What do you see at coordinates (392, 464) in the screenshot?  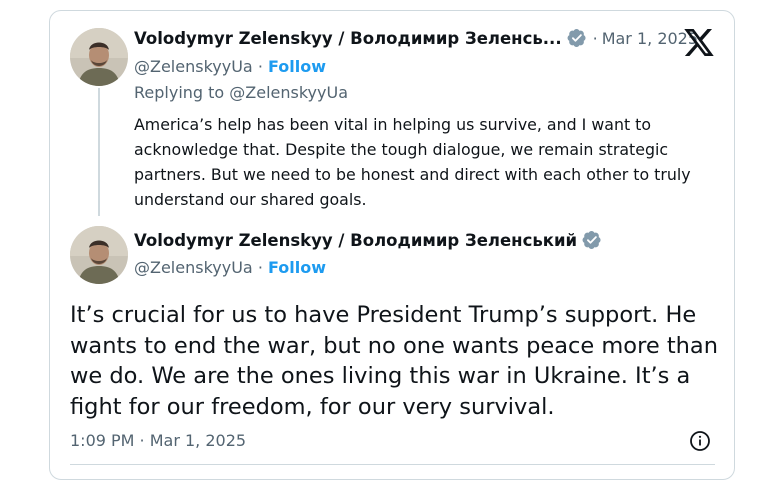 I see `divider` at bounding box center [392, 464].